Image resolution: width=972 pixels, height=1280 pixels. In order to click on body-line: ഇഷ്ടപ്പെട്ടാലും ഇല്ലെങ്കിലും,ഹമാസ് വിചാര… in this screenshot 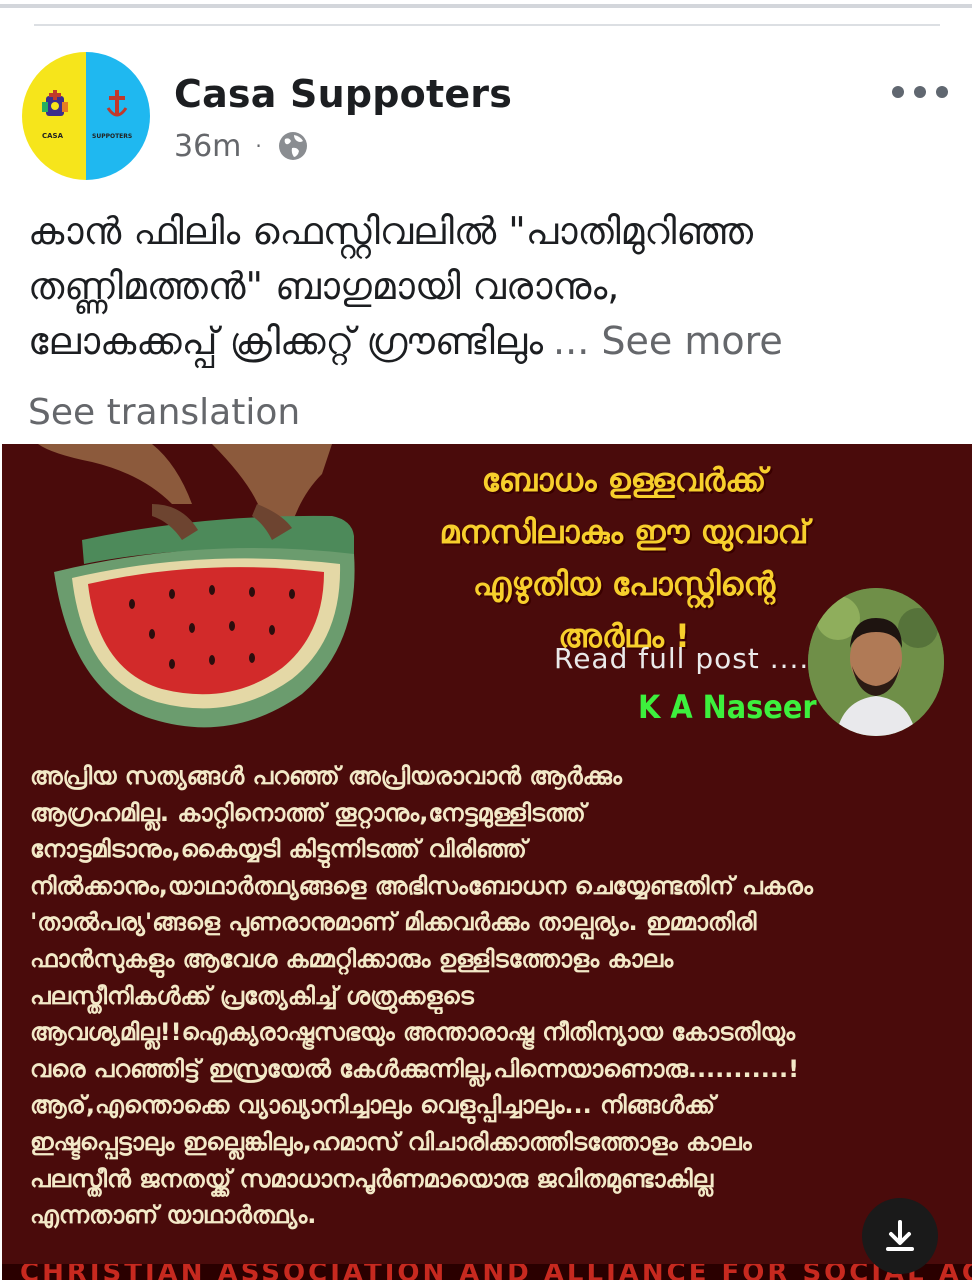, I will do `click(391, 1141)`.